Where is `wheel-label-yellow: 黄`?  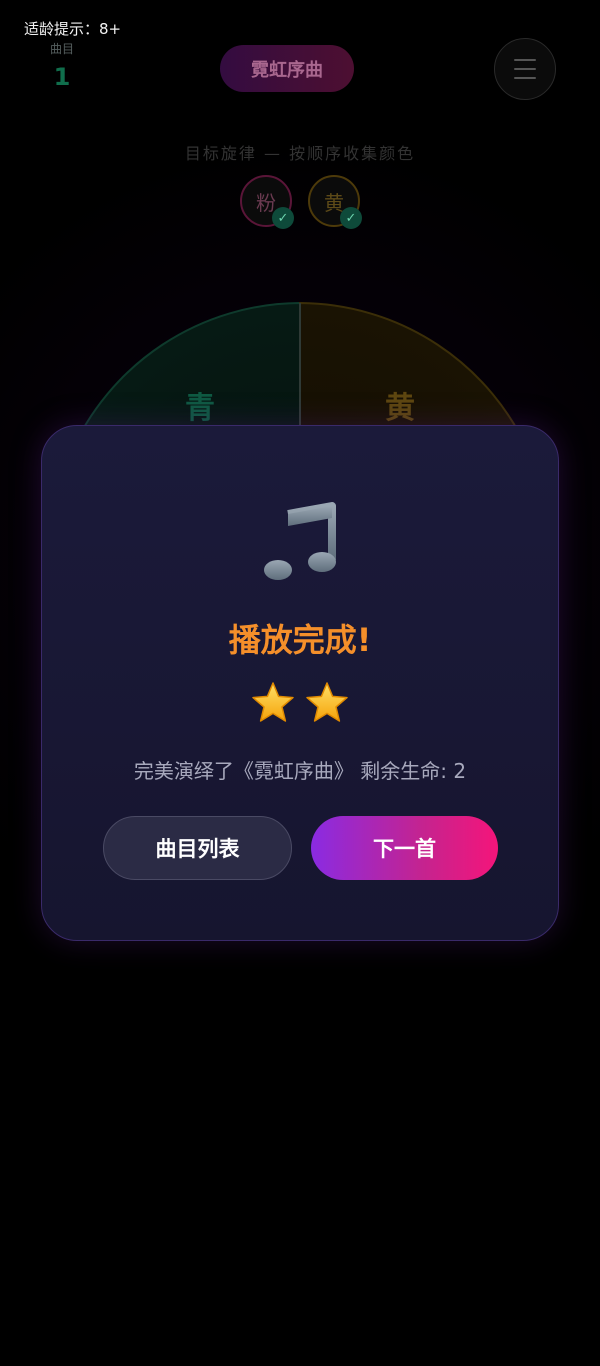
wheel-label-yellow: 黄 is located at coordinates (400, 408).